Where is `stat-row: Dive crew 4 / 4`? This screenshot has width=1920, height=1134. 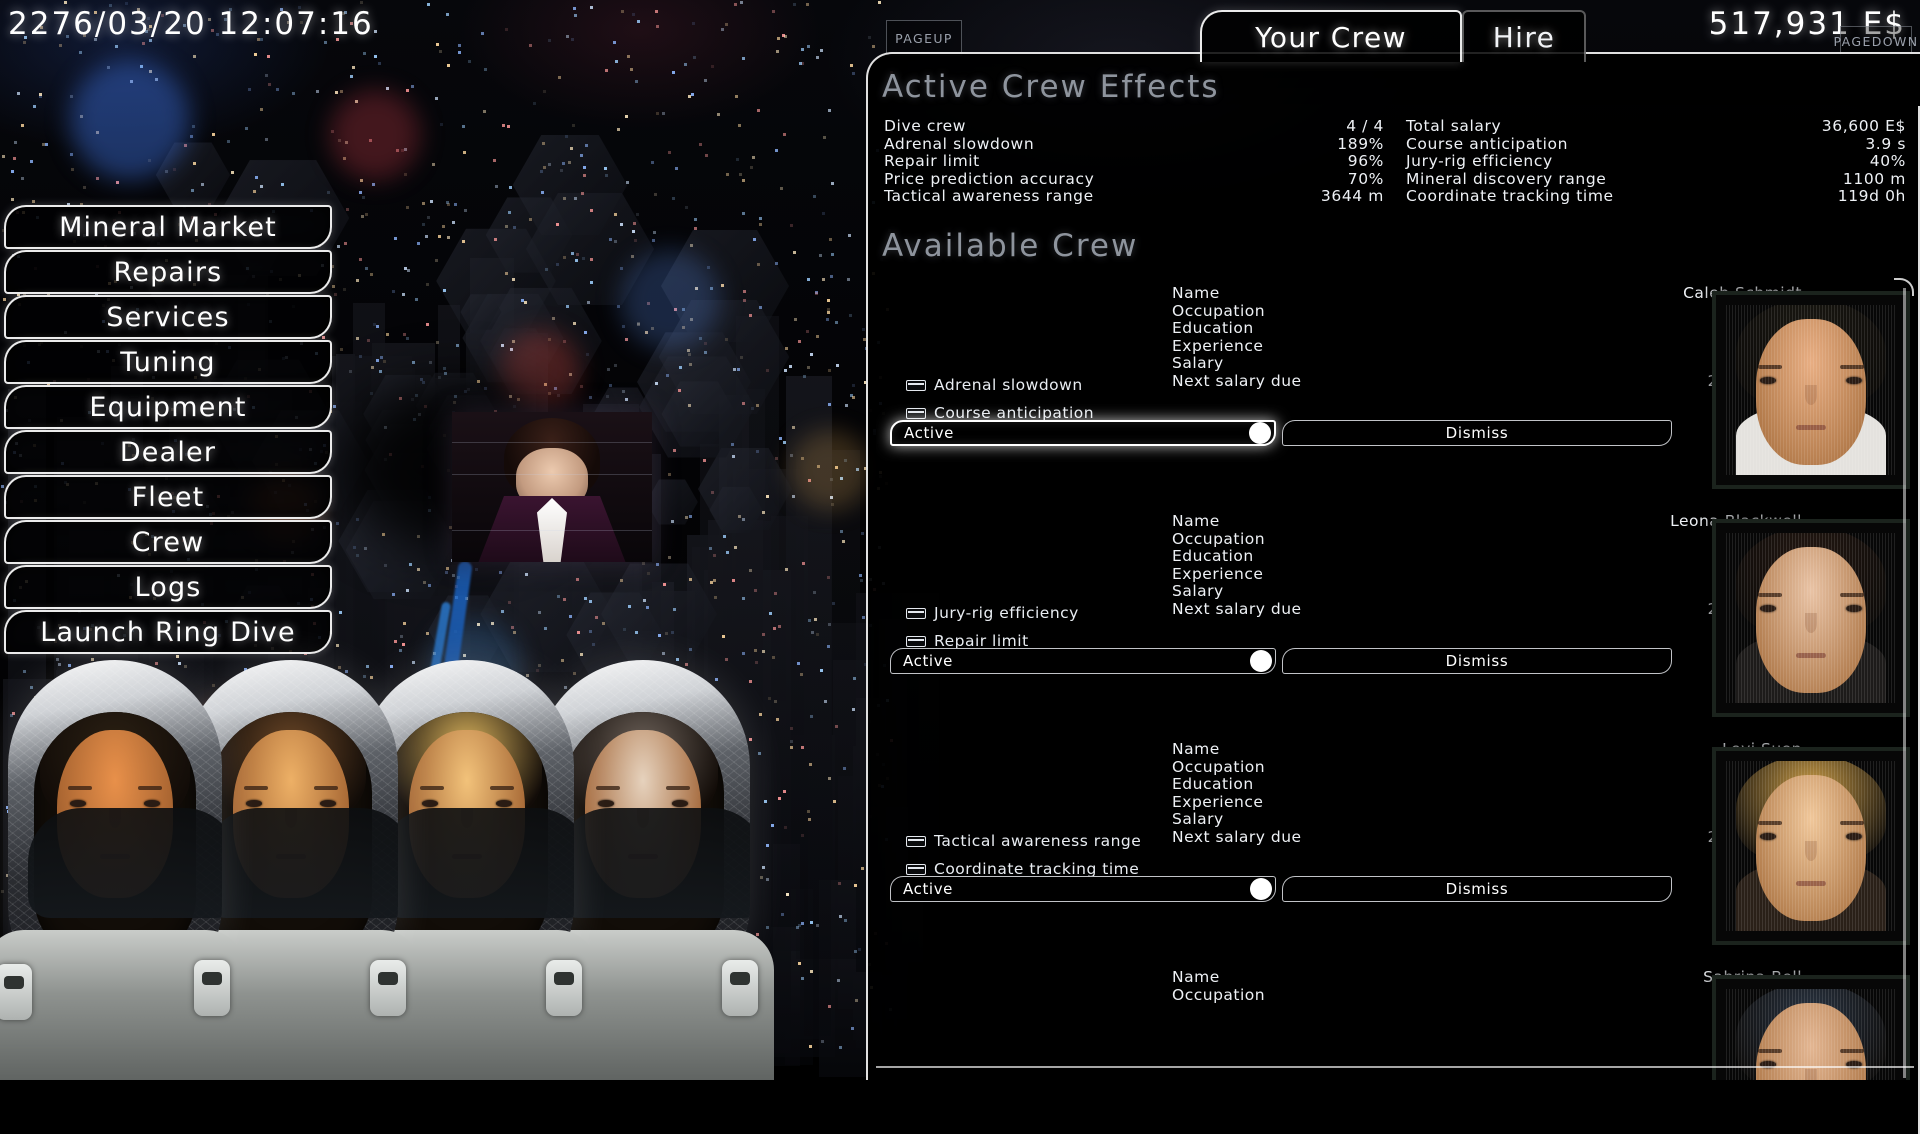
stat-row: Dive crew 4 / 4 is located at coordinates (1134, 127).